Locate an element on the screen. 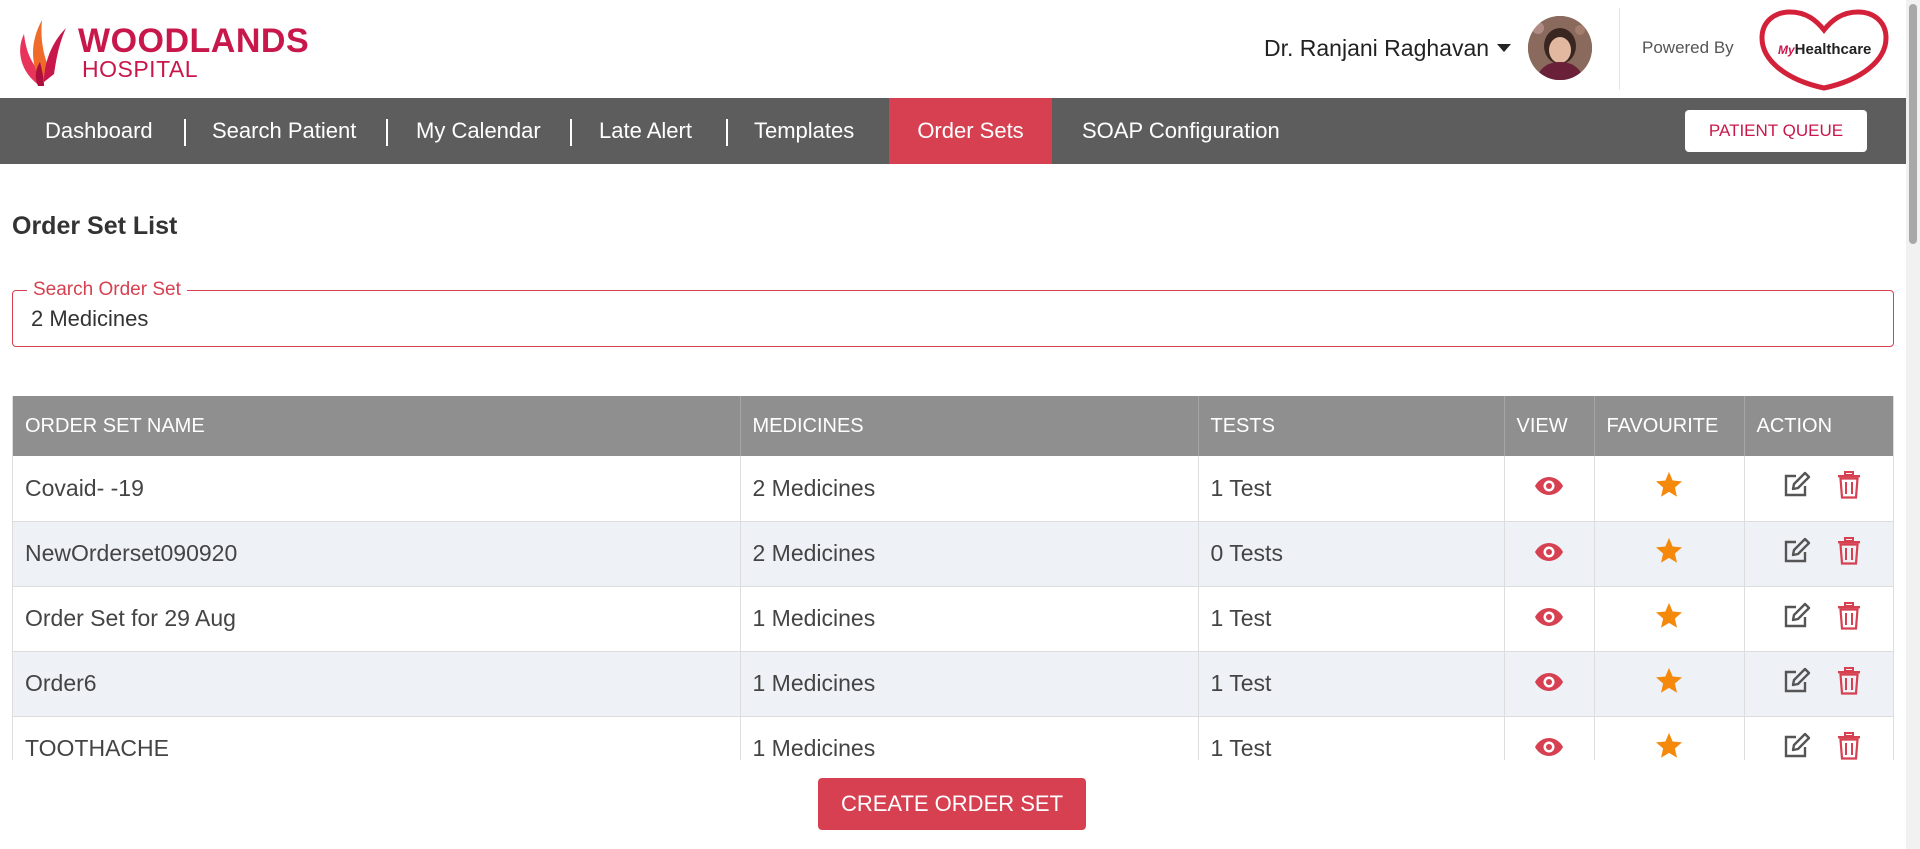 This screenshot has width=1920, height=849. table-row: NewOrderset090920 2 Medicines 0 Tests is located at coordinates (953, 554).